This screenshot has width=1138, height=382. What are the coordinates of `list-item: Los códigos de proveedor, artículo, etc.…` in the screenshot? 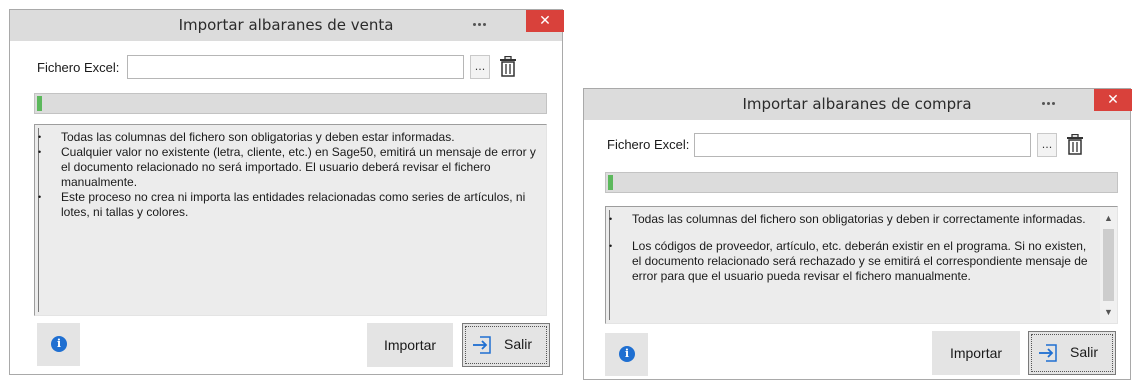 It's located at (849, 261).